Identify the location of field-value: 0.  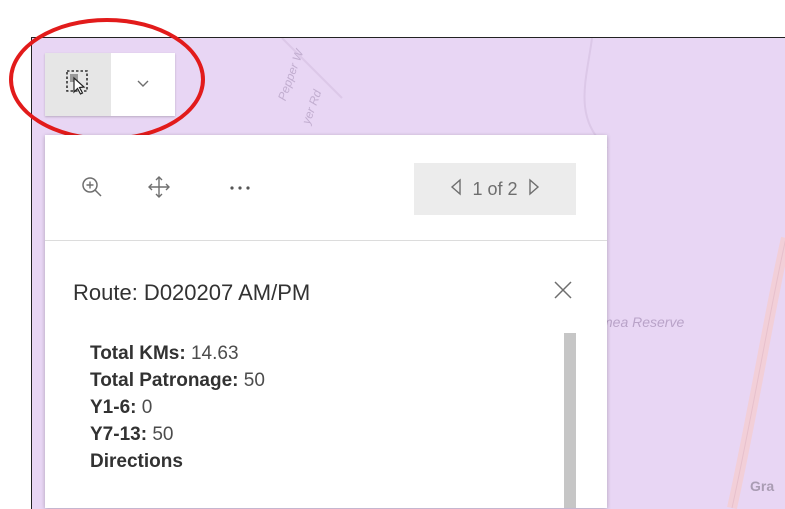
(147, 407).